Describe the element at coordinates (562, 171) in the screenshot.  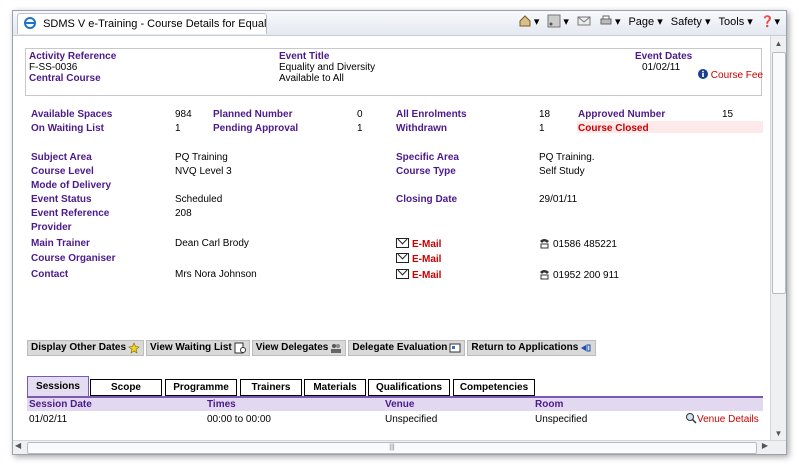
I see `course-type-value: Self Study` at that location.